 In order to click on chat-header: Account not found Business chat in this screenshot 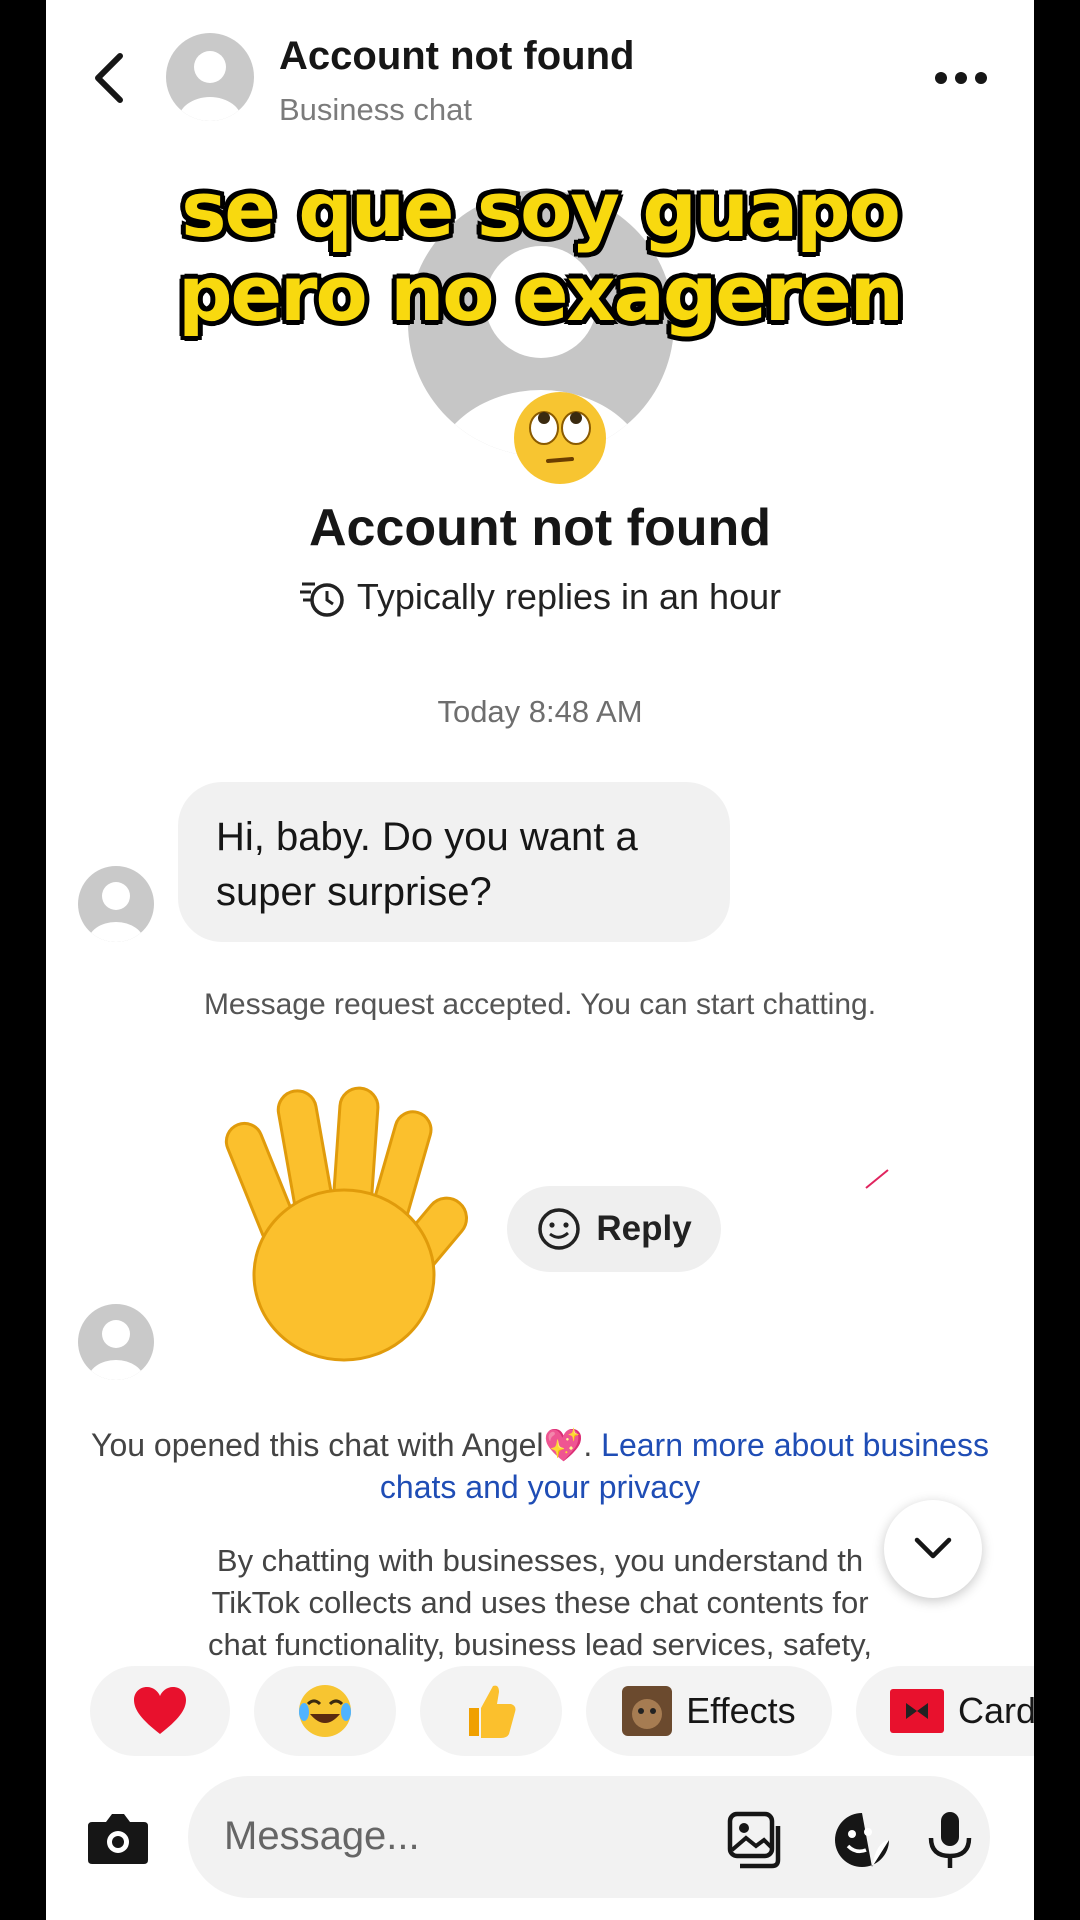, I will do `click(540, 65)`.